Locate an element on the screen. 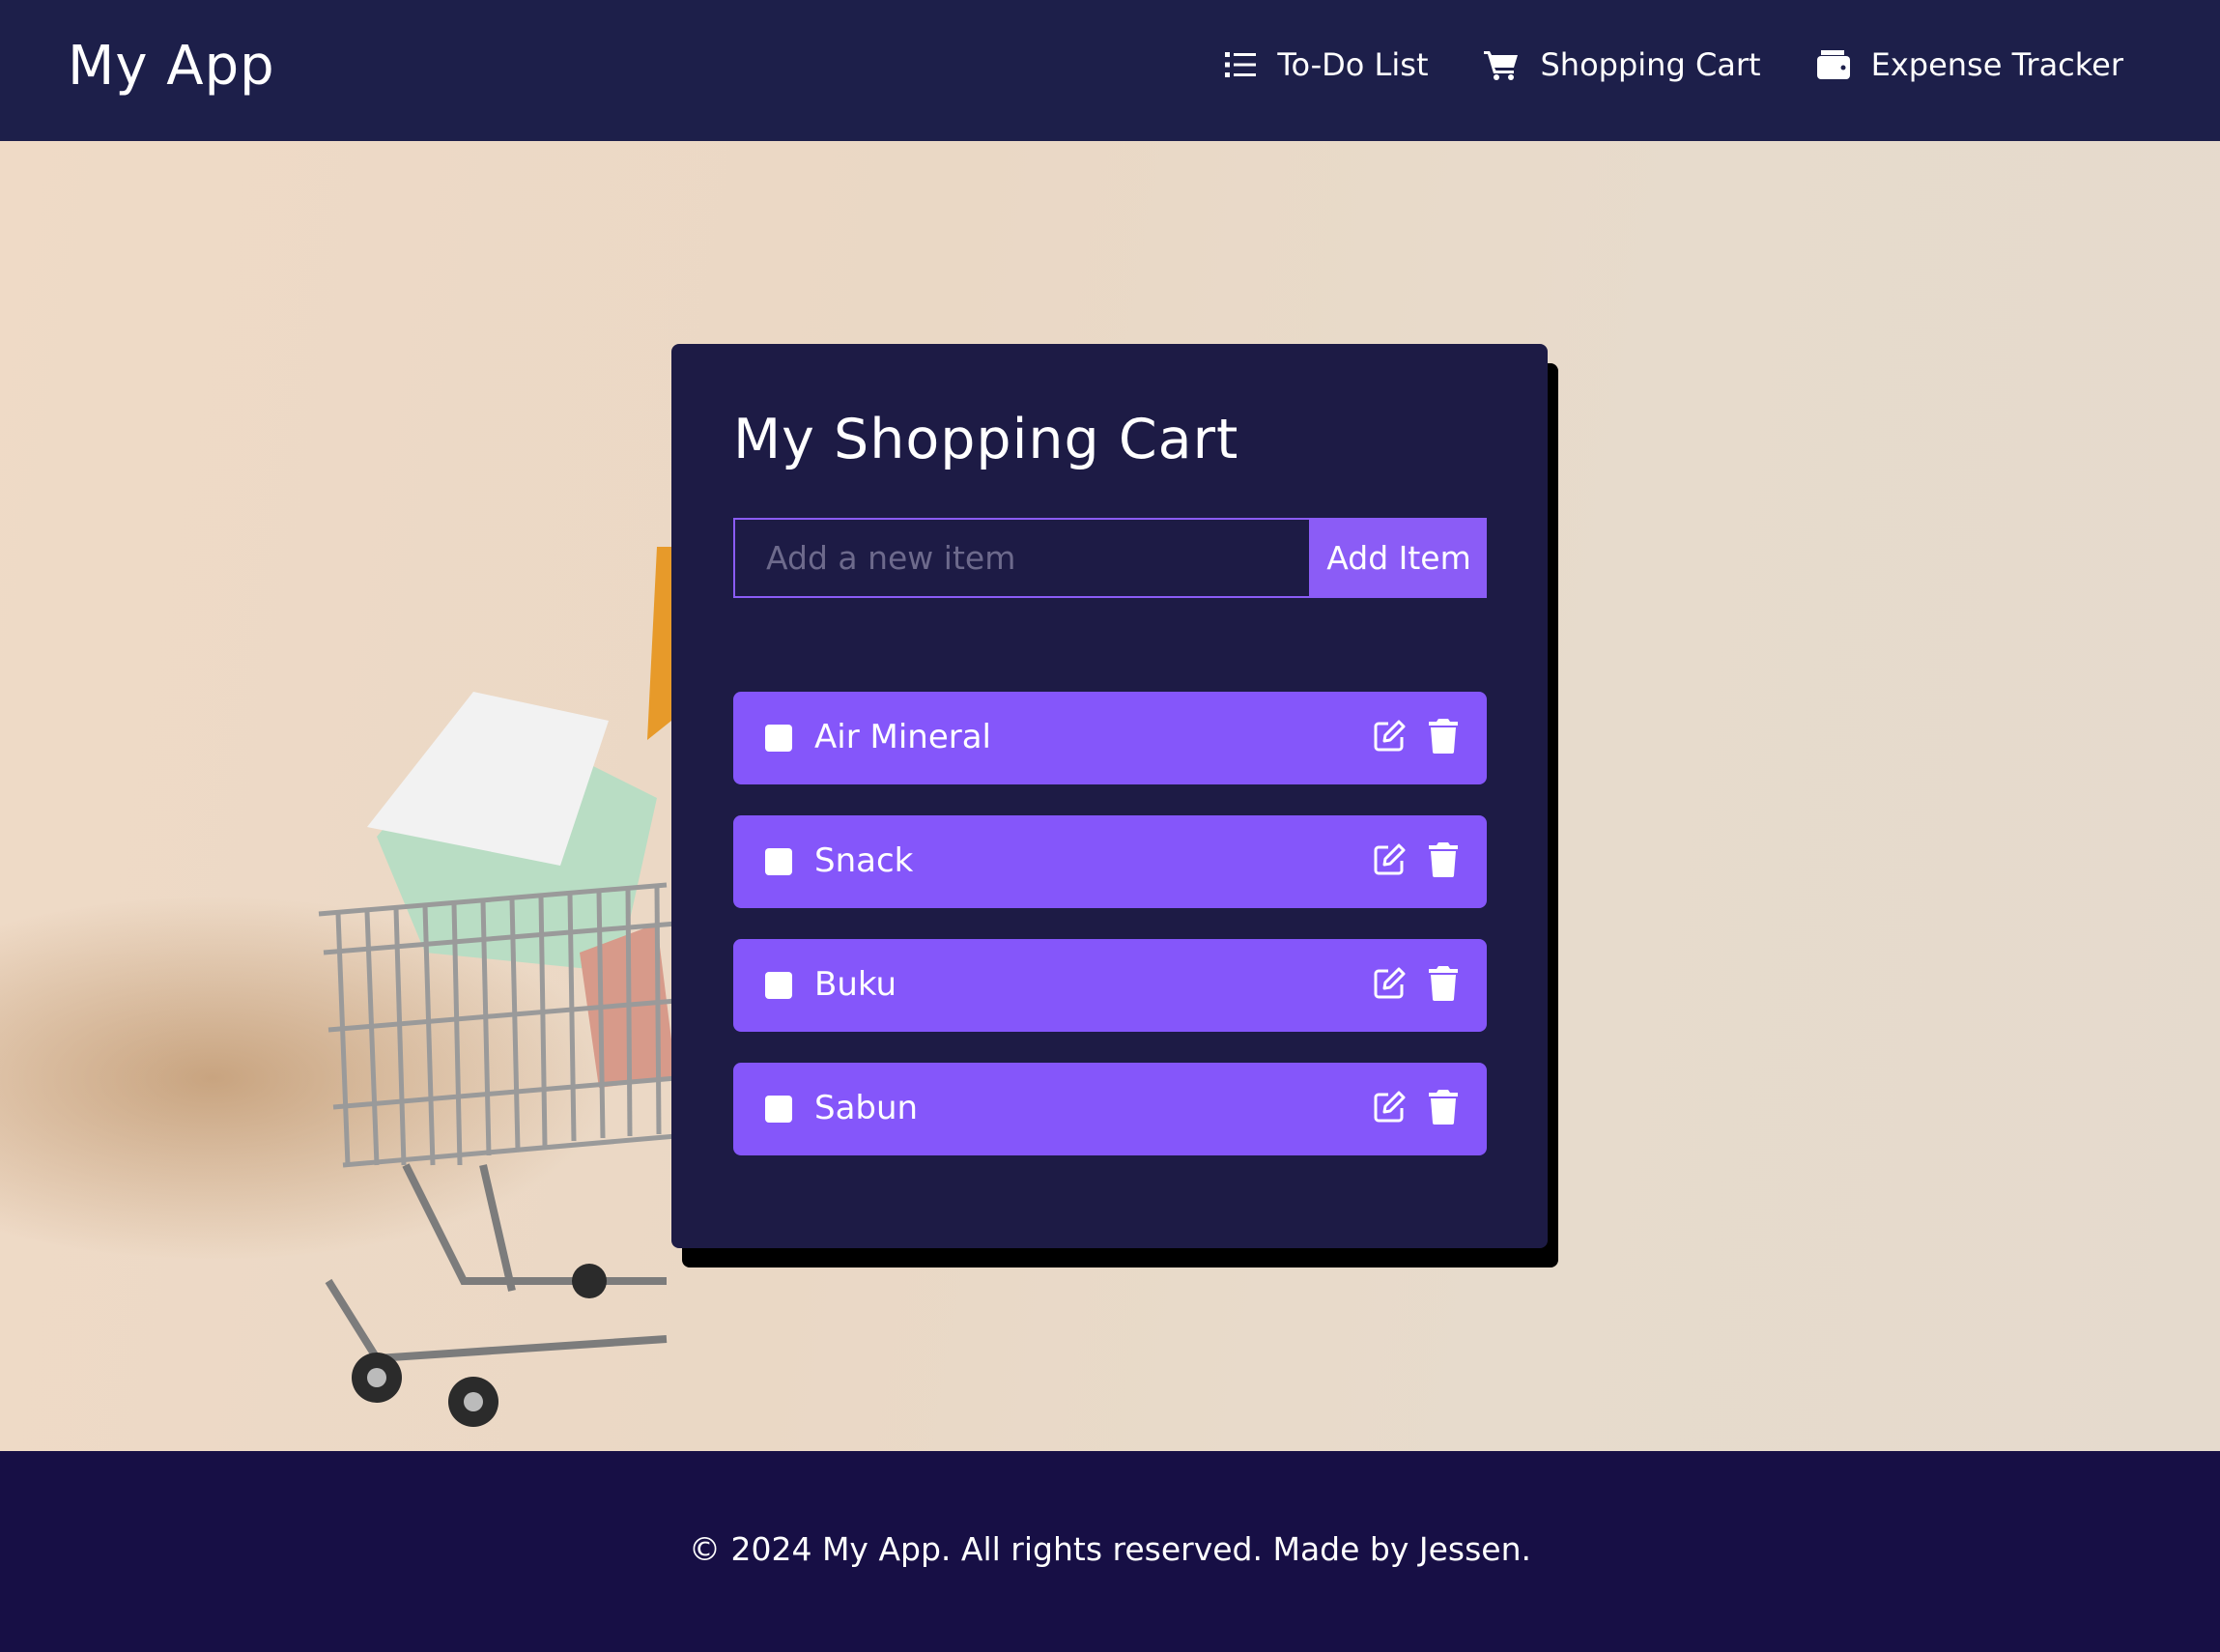  item-label: Sabun is located at coordinates (867, 1108).